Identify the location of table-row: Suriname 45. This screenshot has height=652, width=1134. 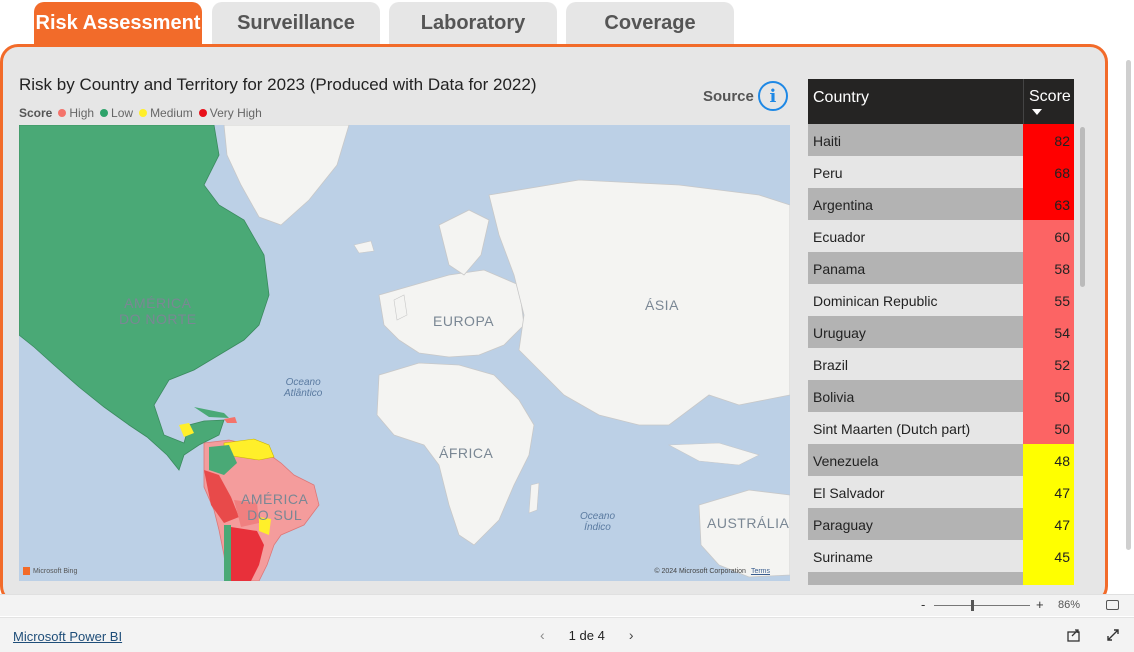
(941, 556).